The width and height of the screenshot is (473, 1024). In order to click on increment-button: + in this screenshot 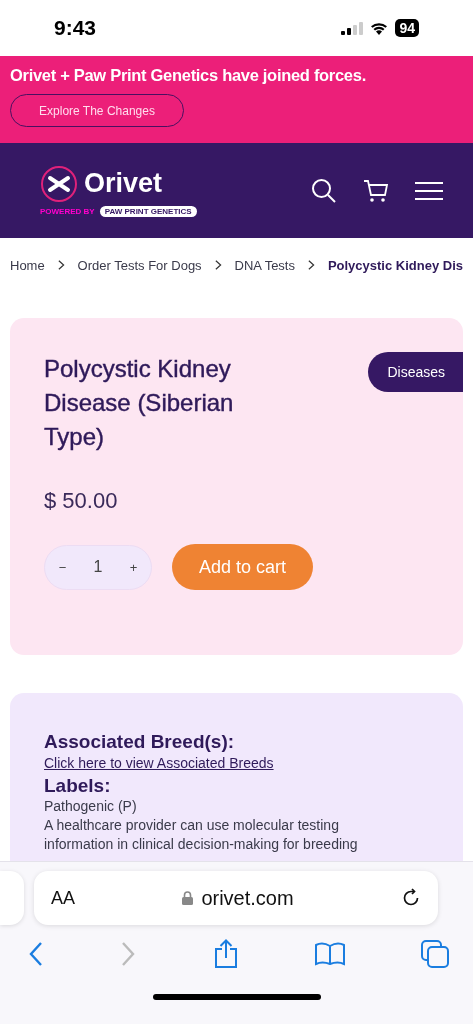, I will do `click(133, 567)`.